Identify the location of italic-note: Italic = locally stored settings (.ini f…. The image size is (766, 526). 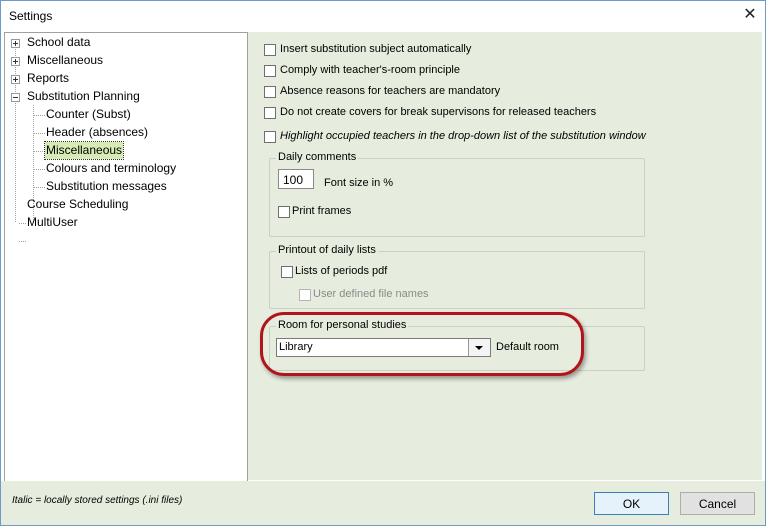
(97, 500).